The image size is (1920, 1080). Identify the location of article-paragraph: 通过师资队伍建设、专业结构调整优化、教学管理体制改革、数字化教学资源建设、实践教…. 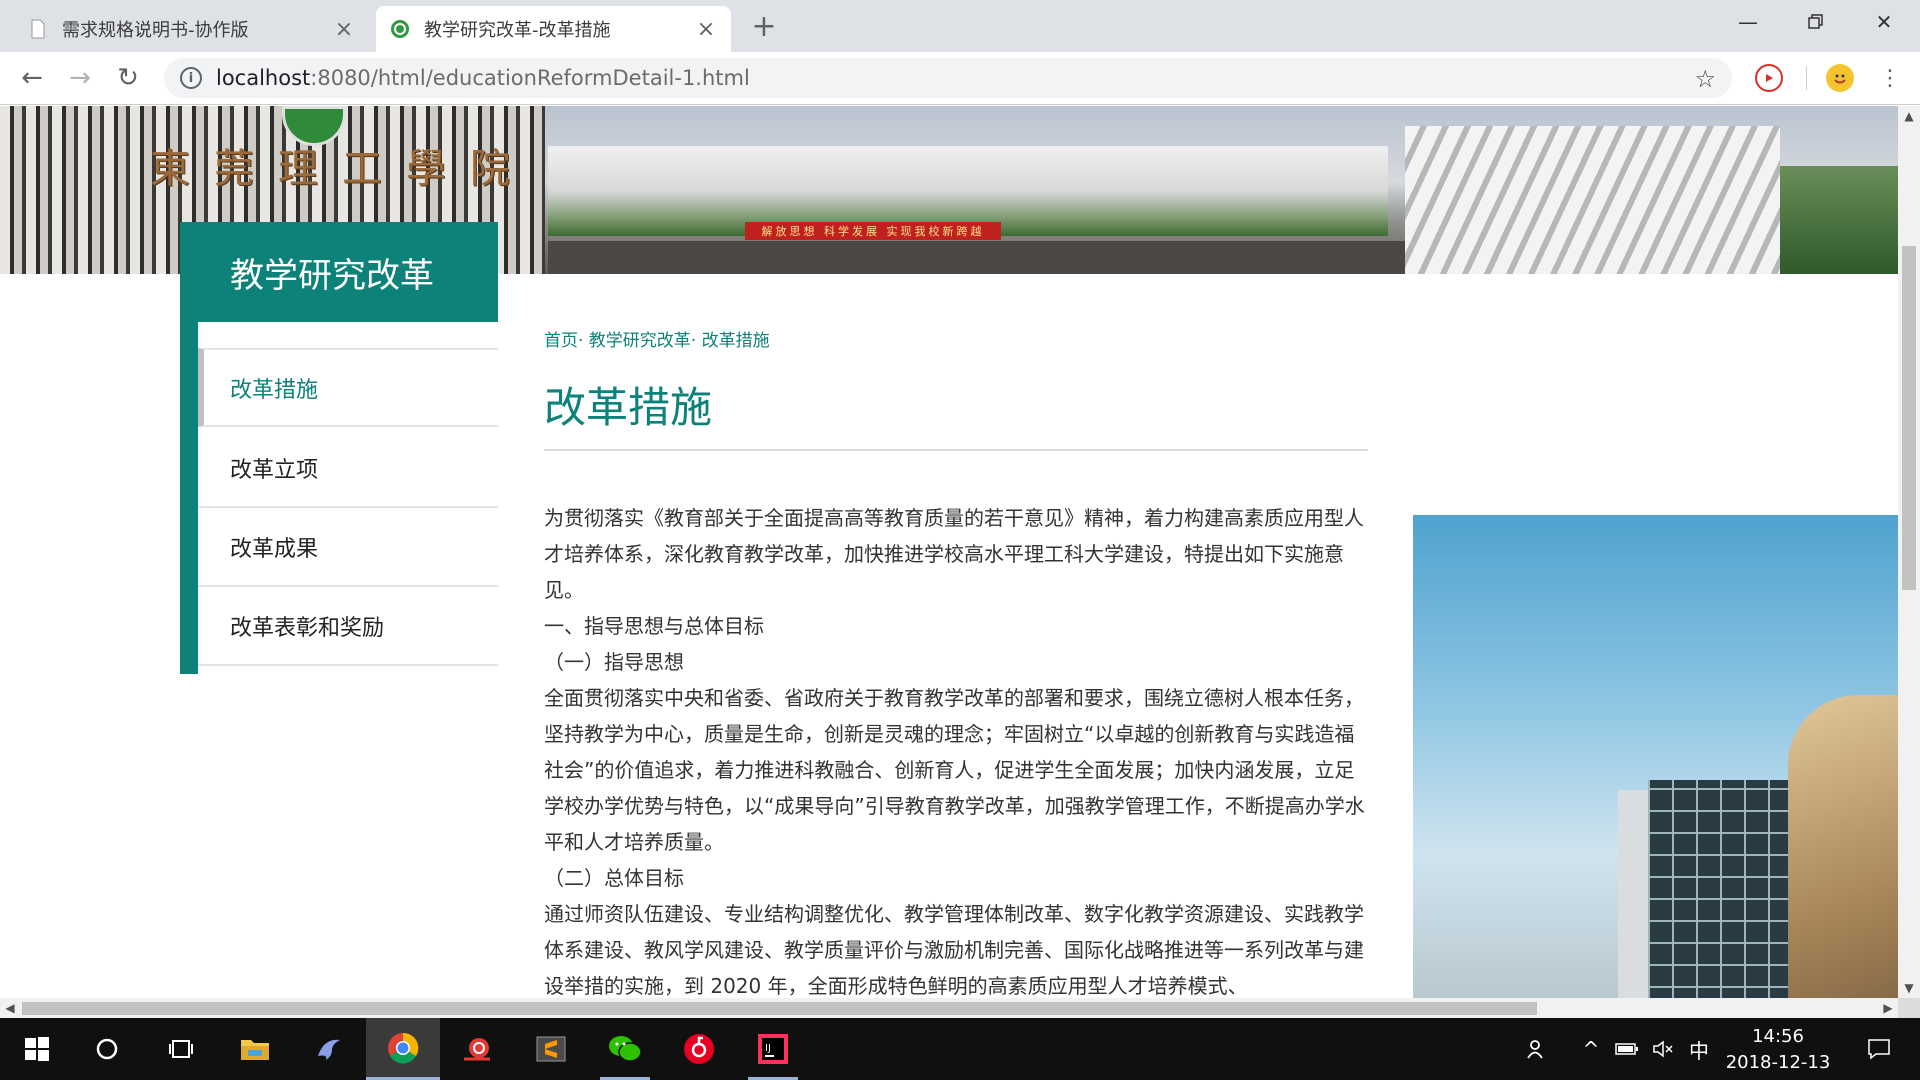
(954, 950).